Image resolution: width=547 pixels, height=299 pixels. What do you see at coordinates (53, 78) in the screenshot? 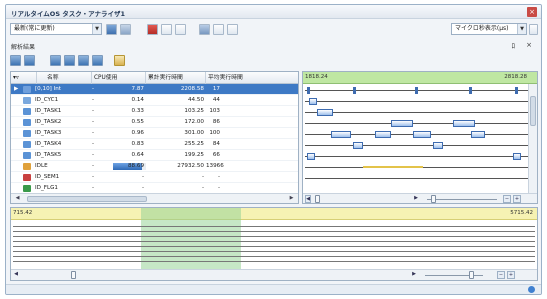
I see `column-name-label: 名称` at bounding box center [53, 78].